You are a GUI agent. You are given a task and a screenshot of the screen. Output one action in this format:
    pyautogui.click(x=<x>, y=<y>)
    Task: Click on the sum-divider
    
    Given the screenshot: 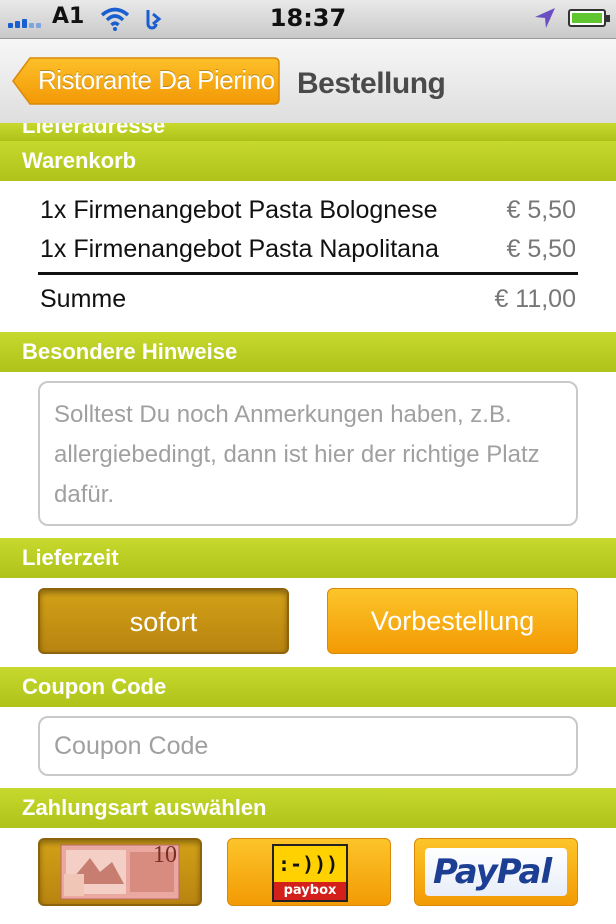 What is the action you would take?
    pyautogui.click(x=308, y=273)
    